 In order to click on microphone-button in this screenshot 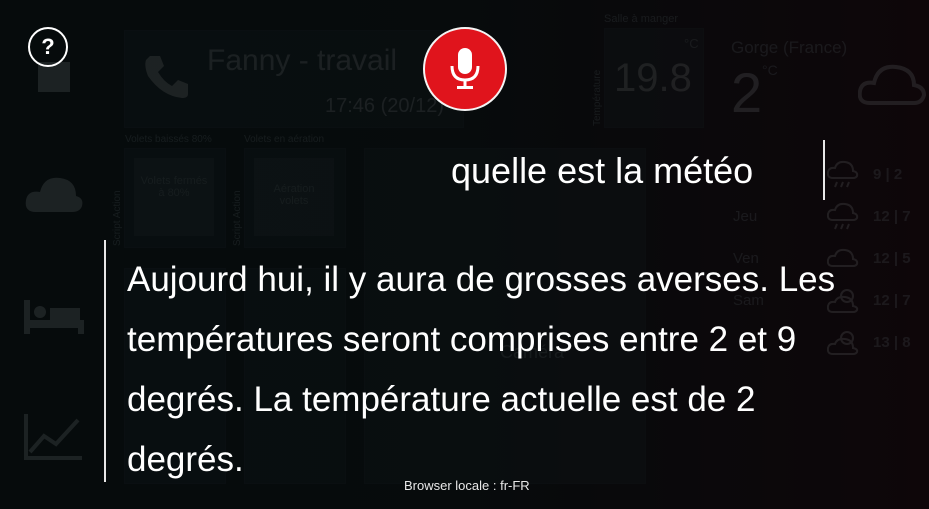, I will do `click(465, 69)`.